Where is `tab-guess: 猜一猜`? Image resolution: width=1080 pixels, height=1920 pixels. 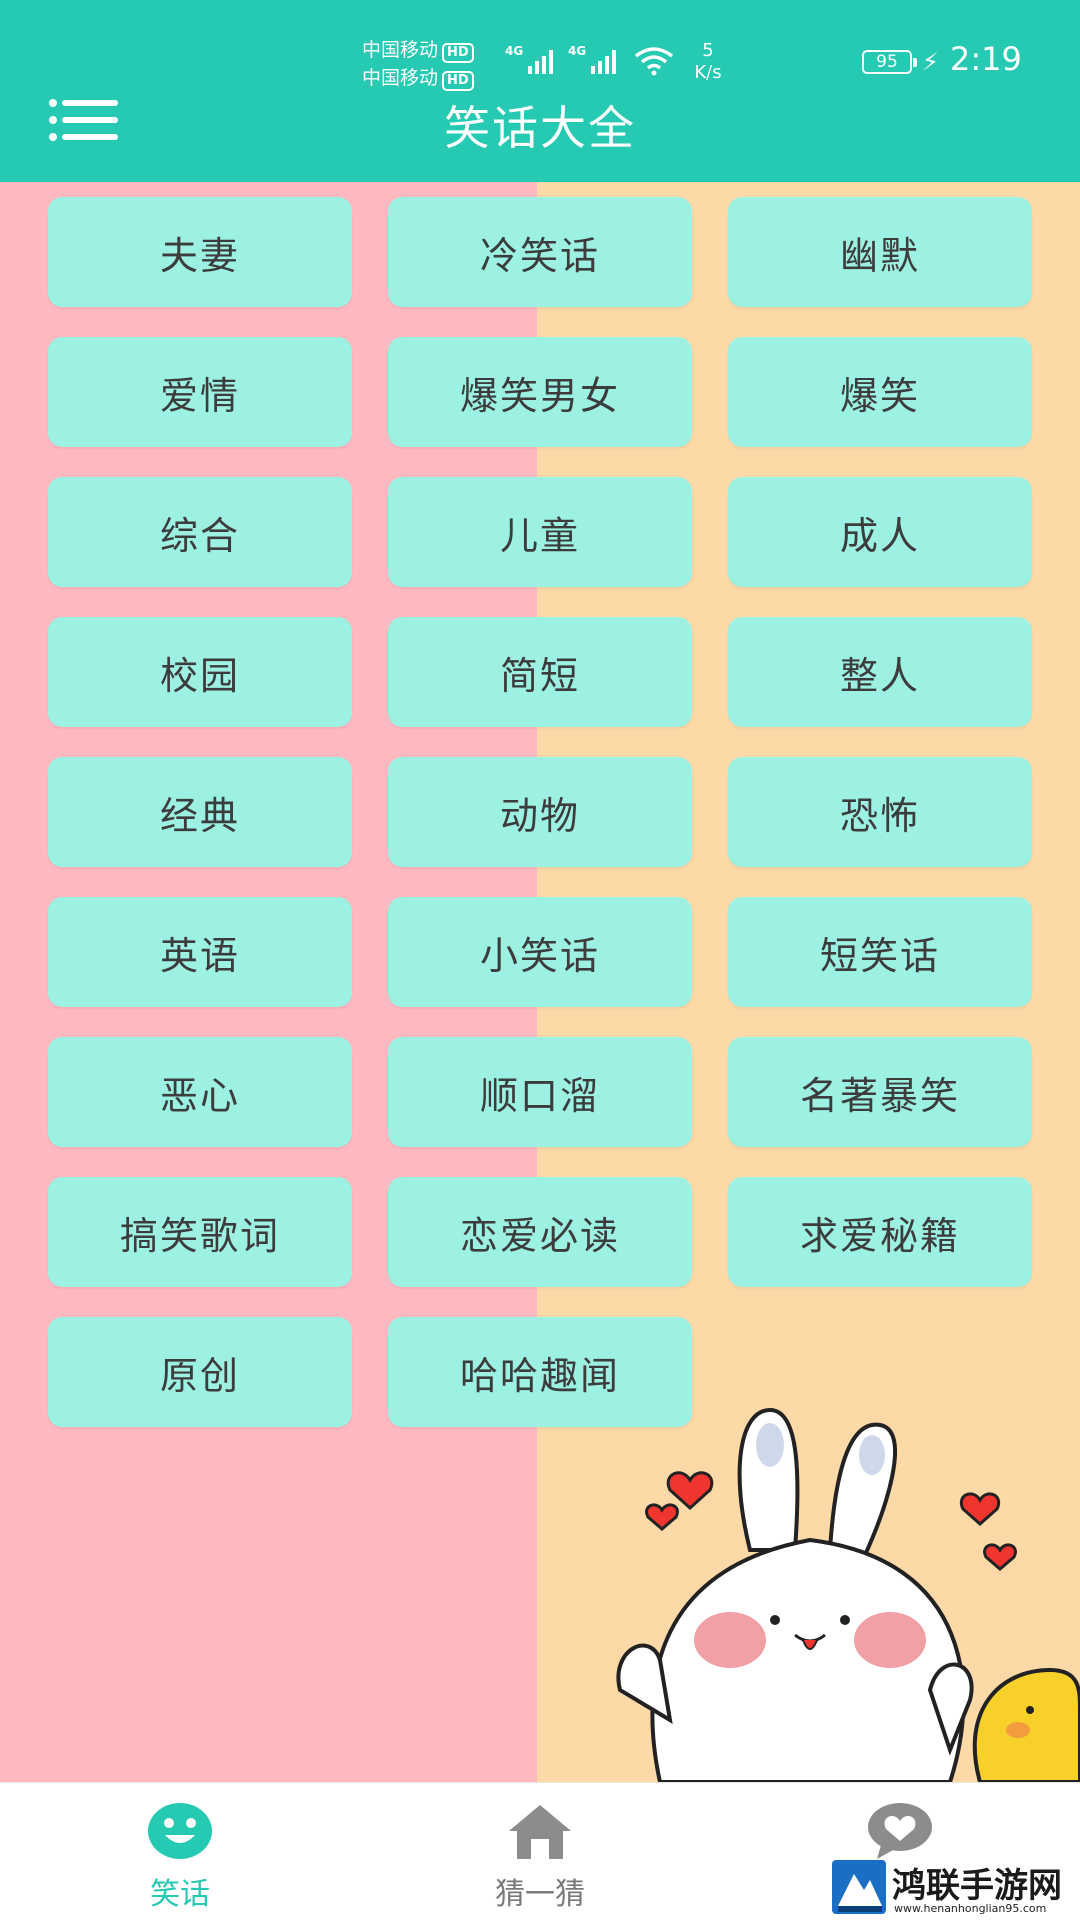
tab-guess: 猜一猜 is located at coordinates (540, 1851).